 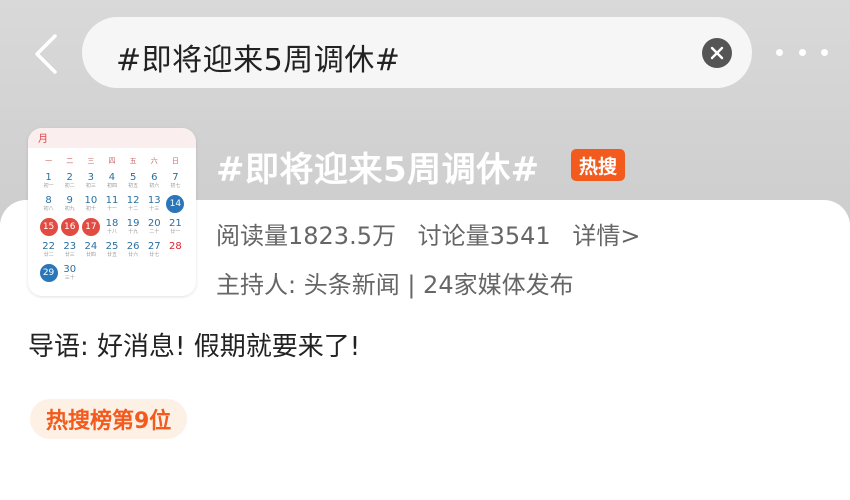 I want to click on lunar-date-label: 十八, so click(x=111, y=232).